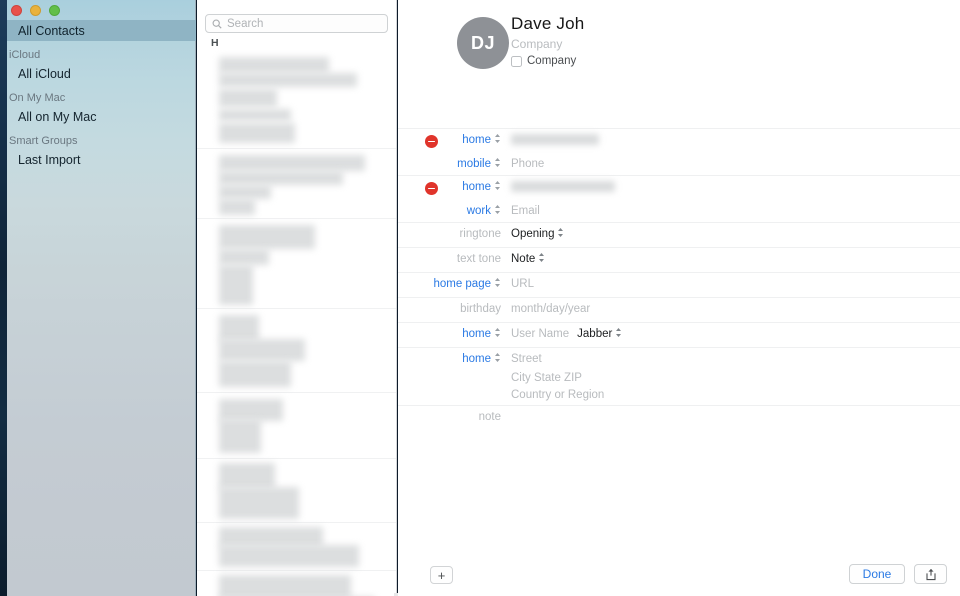 The image size is (960, 596). What do you see at coordinates (732, 164) in the screenshot?
I see `field-value-phone-mobile: Phone` at bounding box center [732, 164].